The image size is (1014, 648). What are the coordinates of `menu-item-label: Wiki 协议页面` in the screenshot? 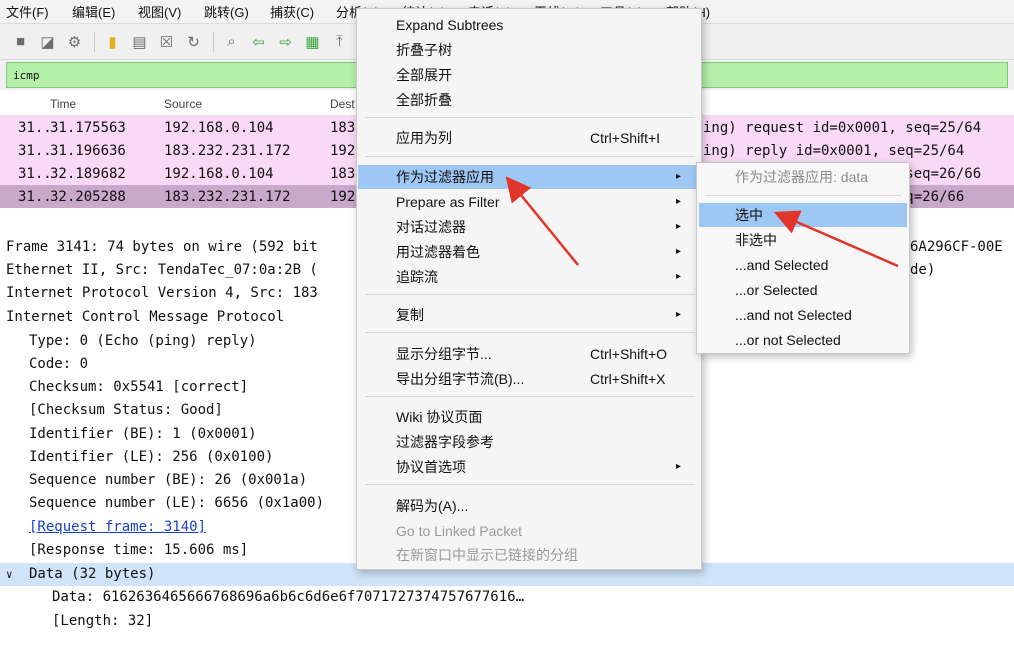 It's located at (439, 417).